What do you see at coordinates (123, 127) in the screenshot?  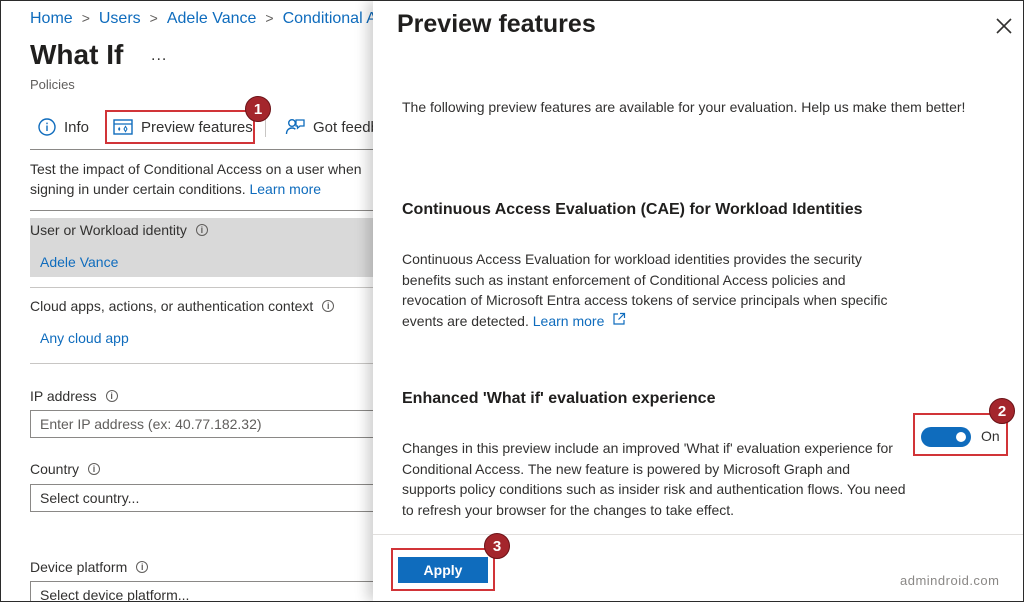 I see `preview-features-icon` at bounding box center [123, 127].